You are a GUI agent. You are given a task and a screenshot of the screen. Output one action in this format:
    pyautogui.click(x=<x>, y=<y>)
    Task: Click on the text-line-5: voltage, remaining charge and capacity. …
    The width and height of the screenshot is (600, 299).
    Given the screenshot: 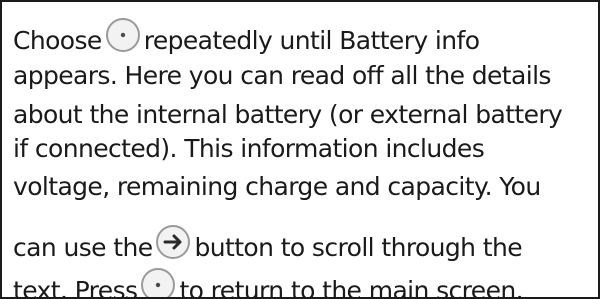 What is the action you would take?
    pyautogui.click(x=277, y=186)
    